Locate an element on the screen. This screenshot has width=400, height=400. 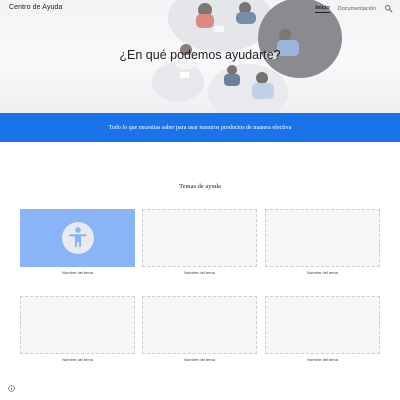
top-nav: Inicio Documentación is located at coordinates (354, 8).